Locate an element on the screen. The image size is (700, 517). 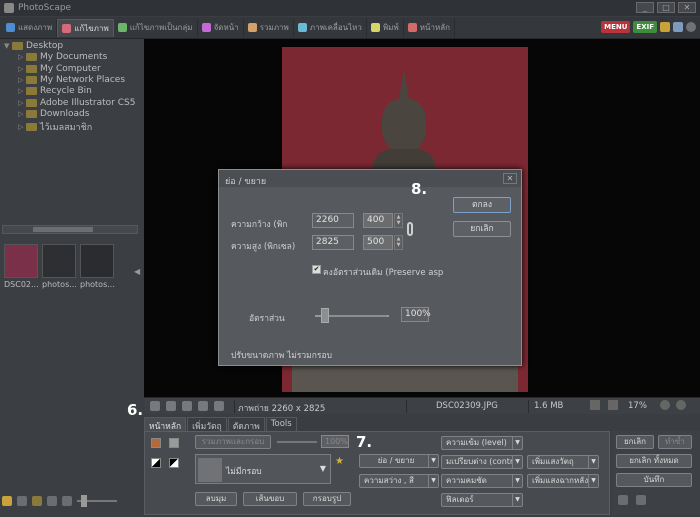
refresh-icon is located at coordinates (22, 501).